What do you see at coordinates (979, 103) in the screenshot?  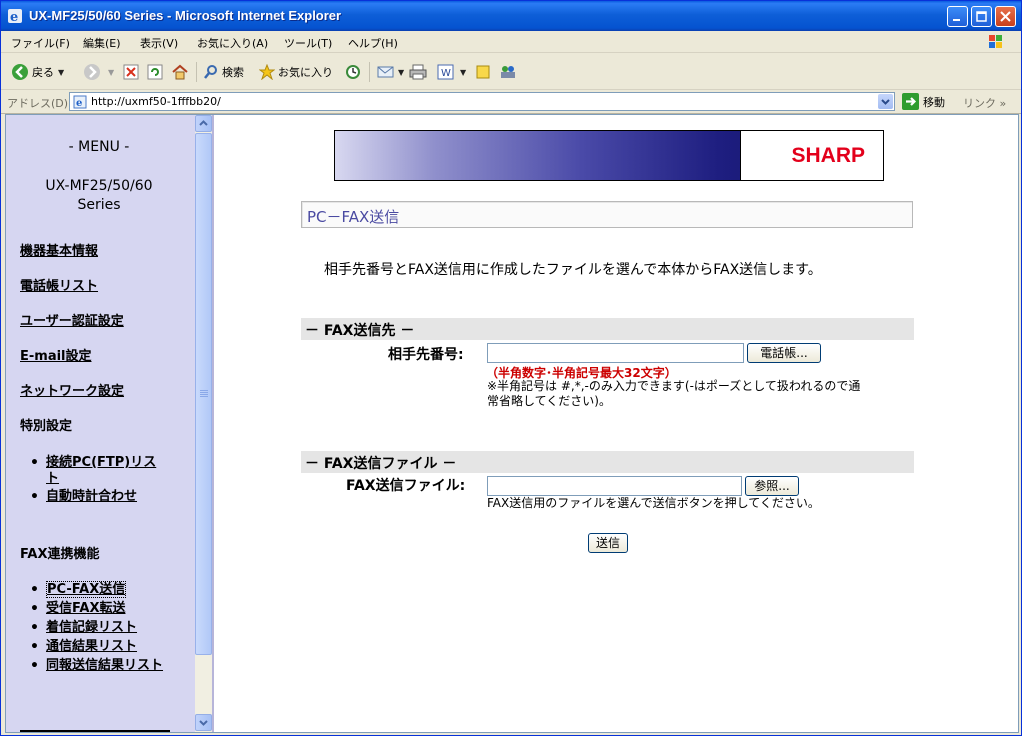 I see `links-label: リンク` at bounding box center [979, 103].